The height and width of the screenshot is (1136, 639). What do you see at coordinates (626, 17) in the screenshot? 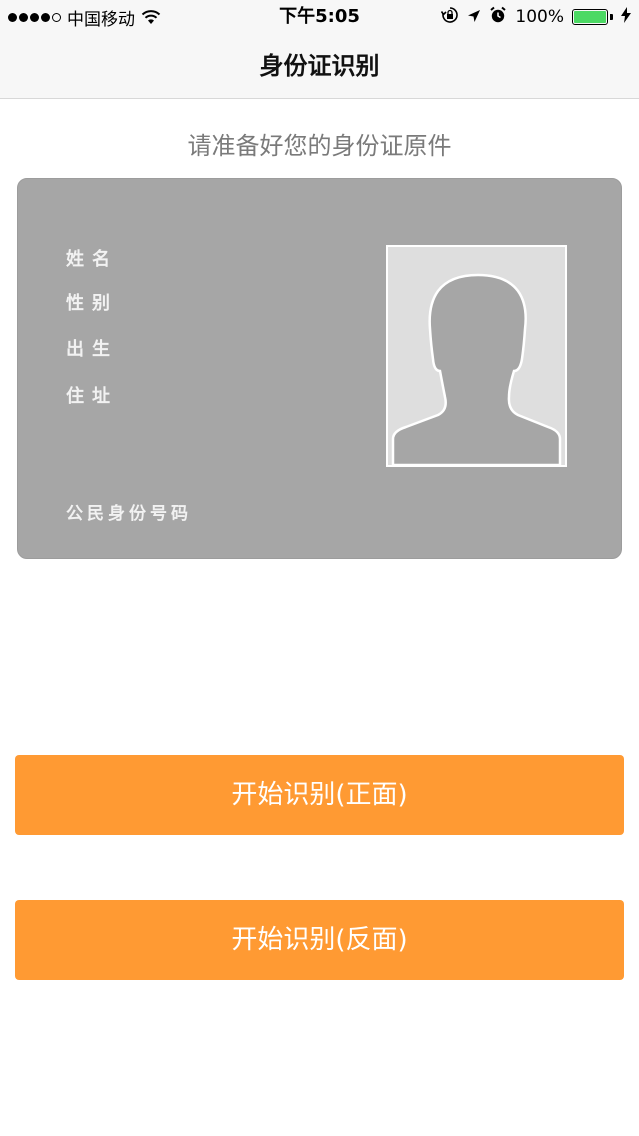
I see `charging-bolt-icon` at bounding box center [626, 17].